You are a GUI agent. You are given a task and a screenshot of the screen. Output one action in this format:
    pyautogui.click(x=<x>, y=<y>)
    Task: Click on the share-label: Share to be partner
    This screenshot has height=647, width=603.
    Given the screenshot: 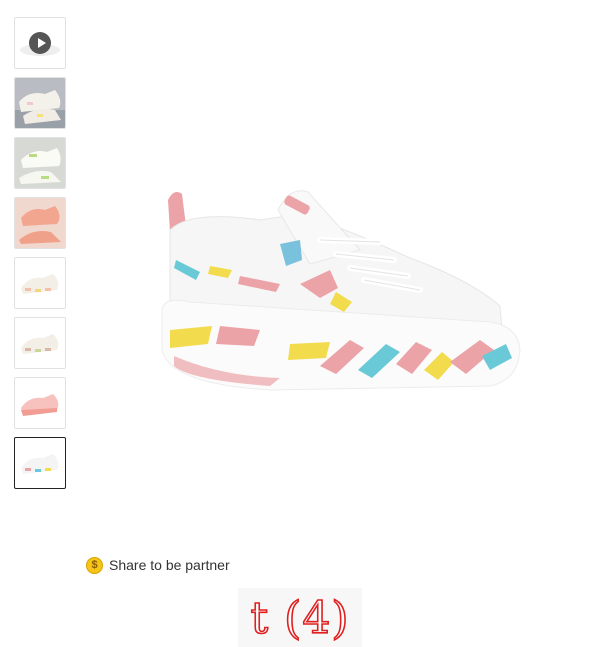 What is the action you would take?
    pyautogui.click(x=169, y=565)
    